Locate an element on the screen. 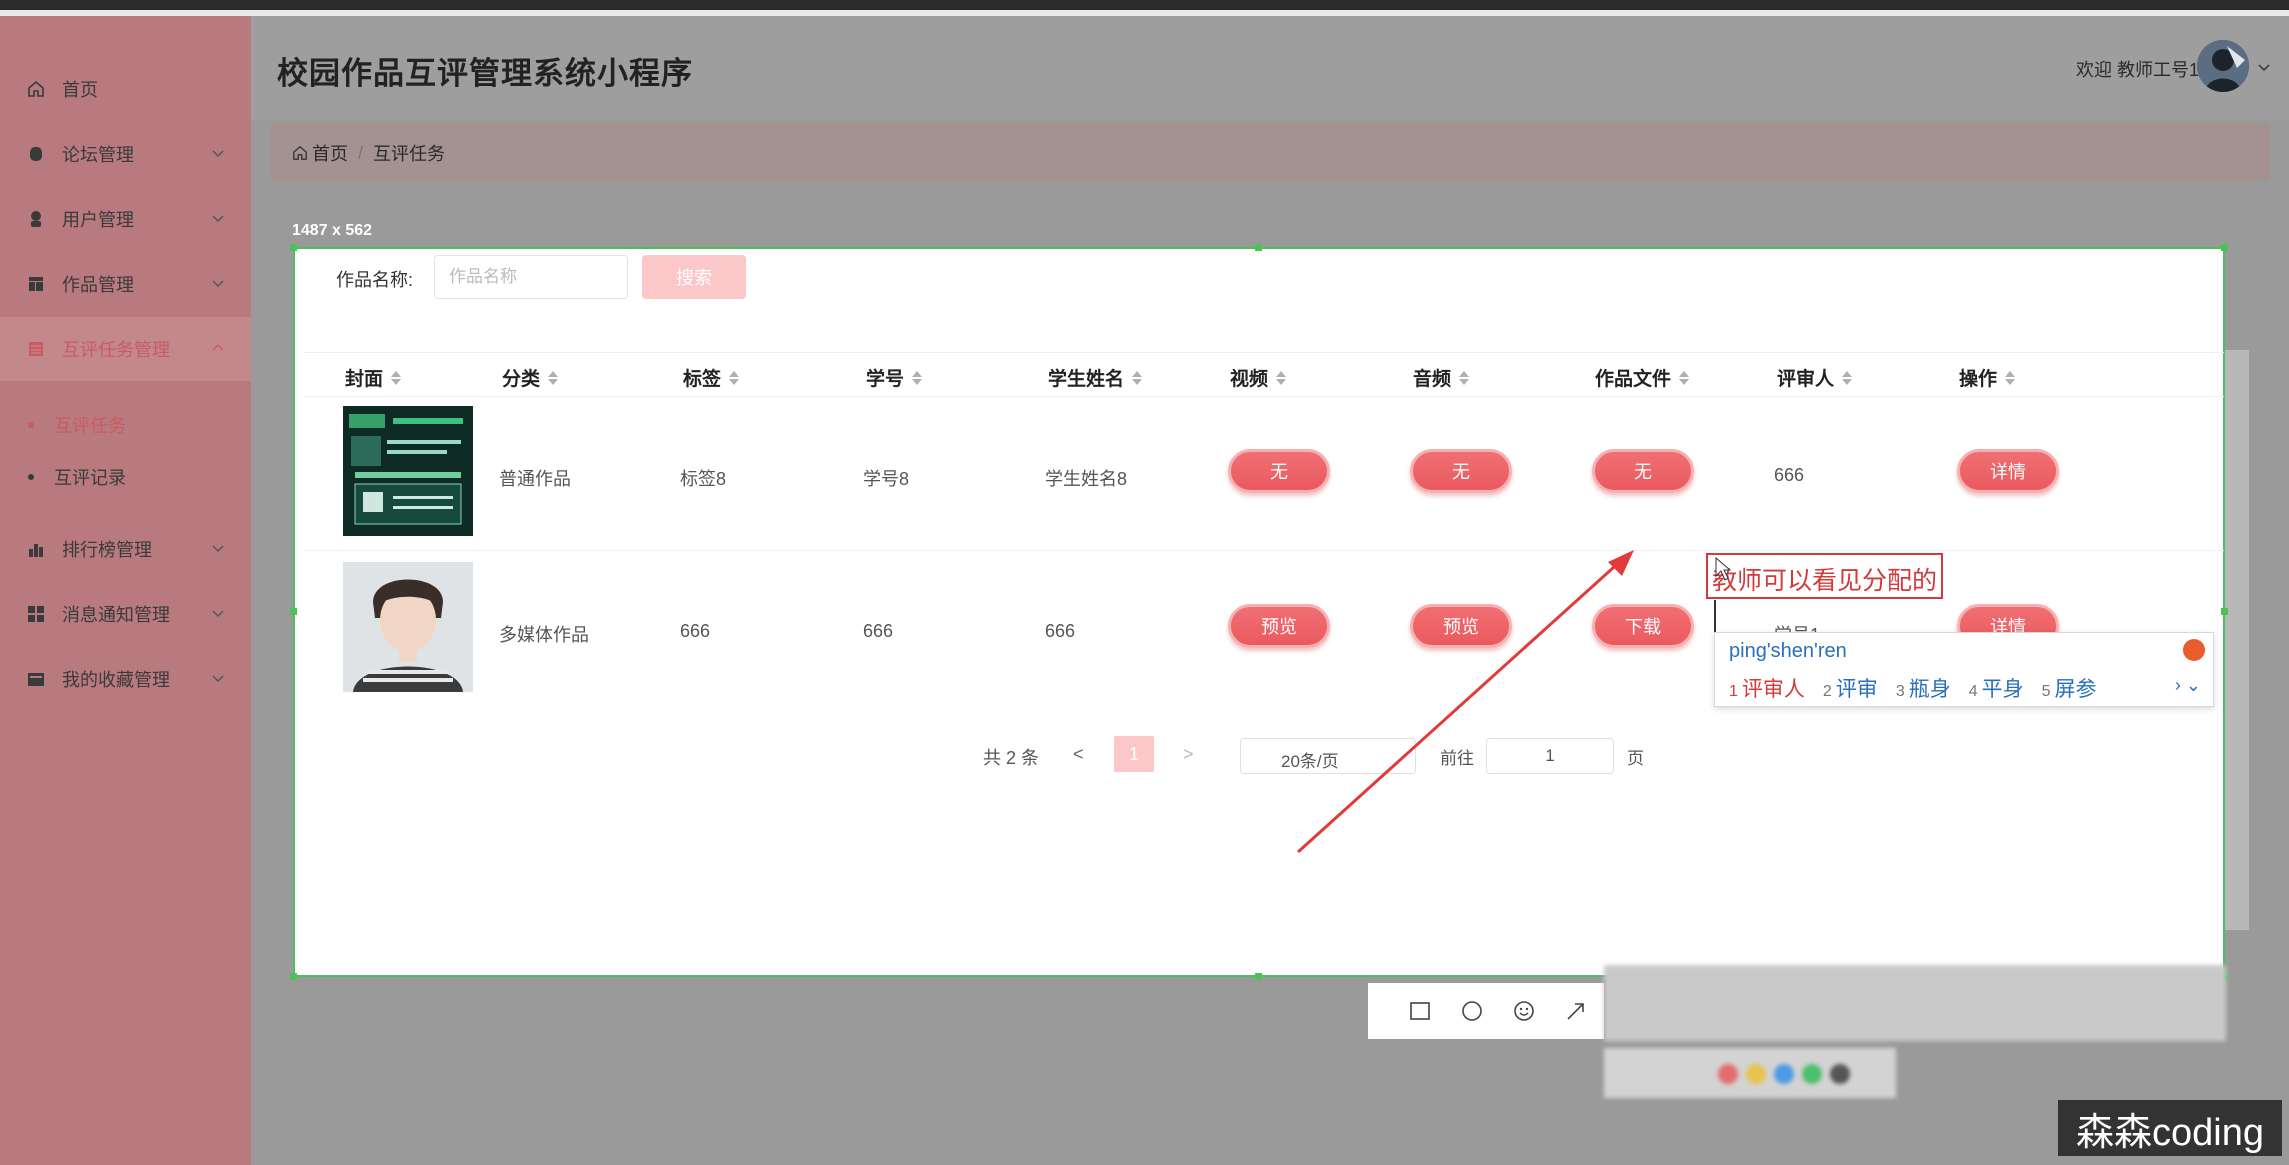 This screenshot has height=1165, width=2289. breadcrumb-home: 首页 is located at coordinates (320, 153).